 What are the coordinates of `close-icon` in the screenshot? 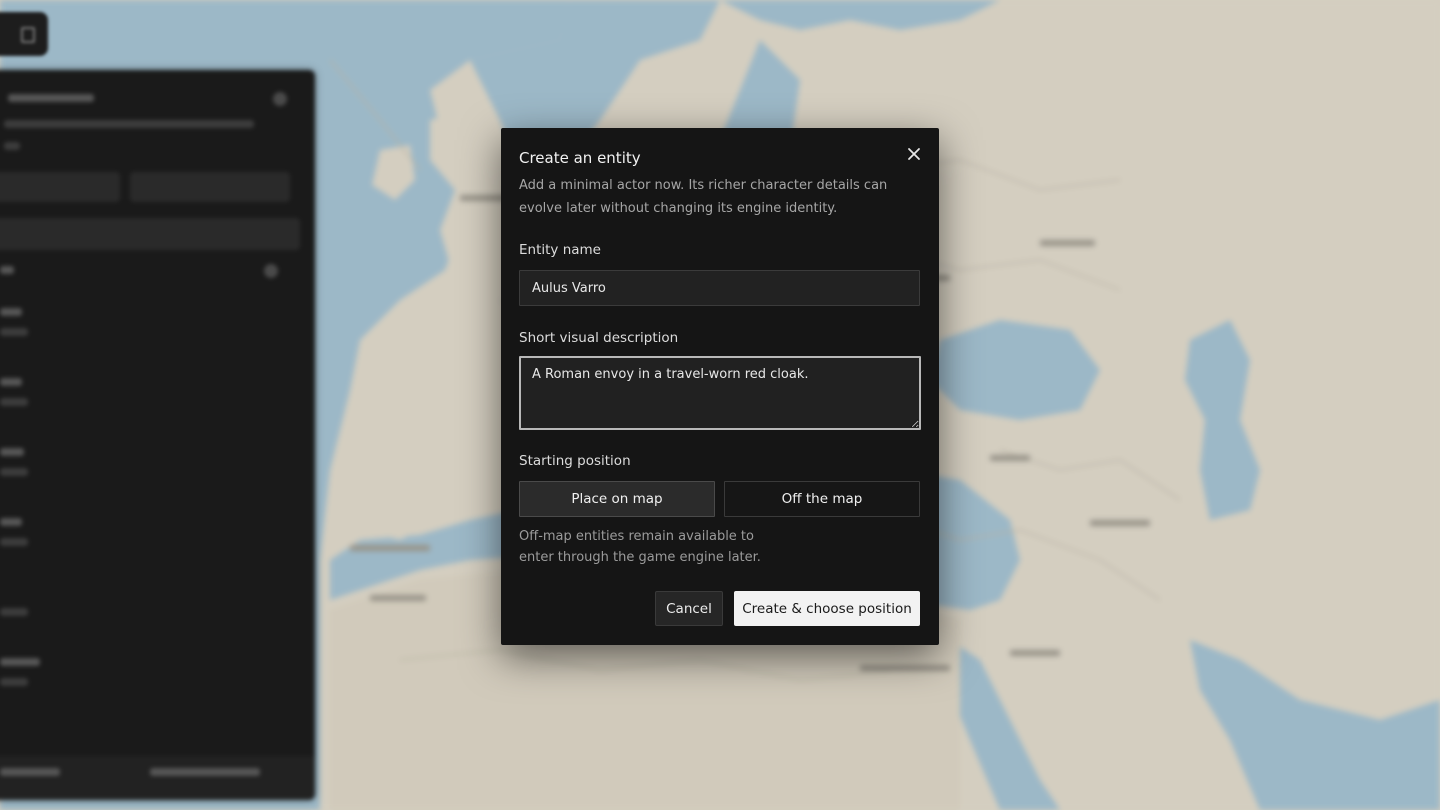 It's located at (914, 154).